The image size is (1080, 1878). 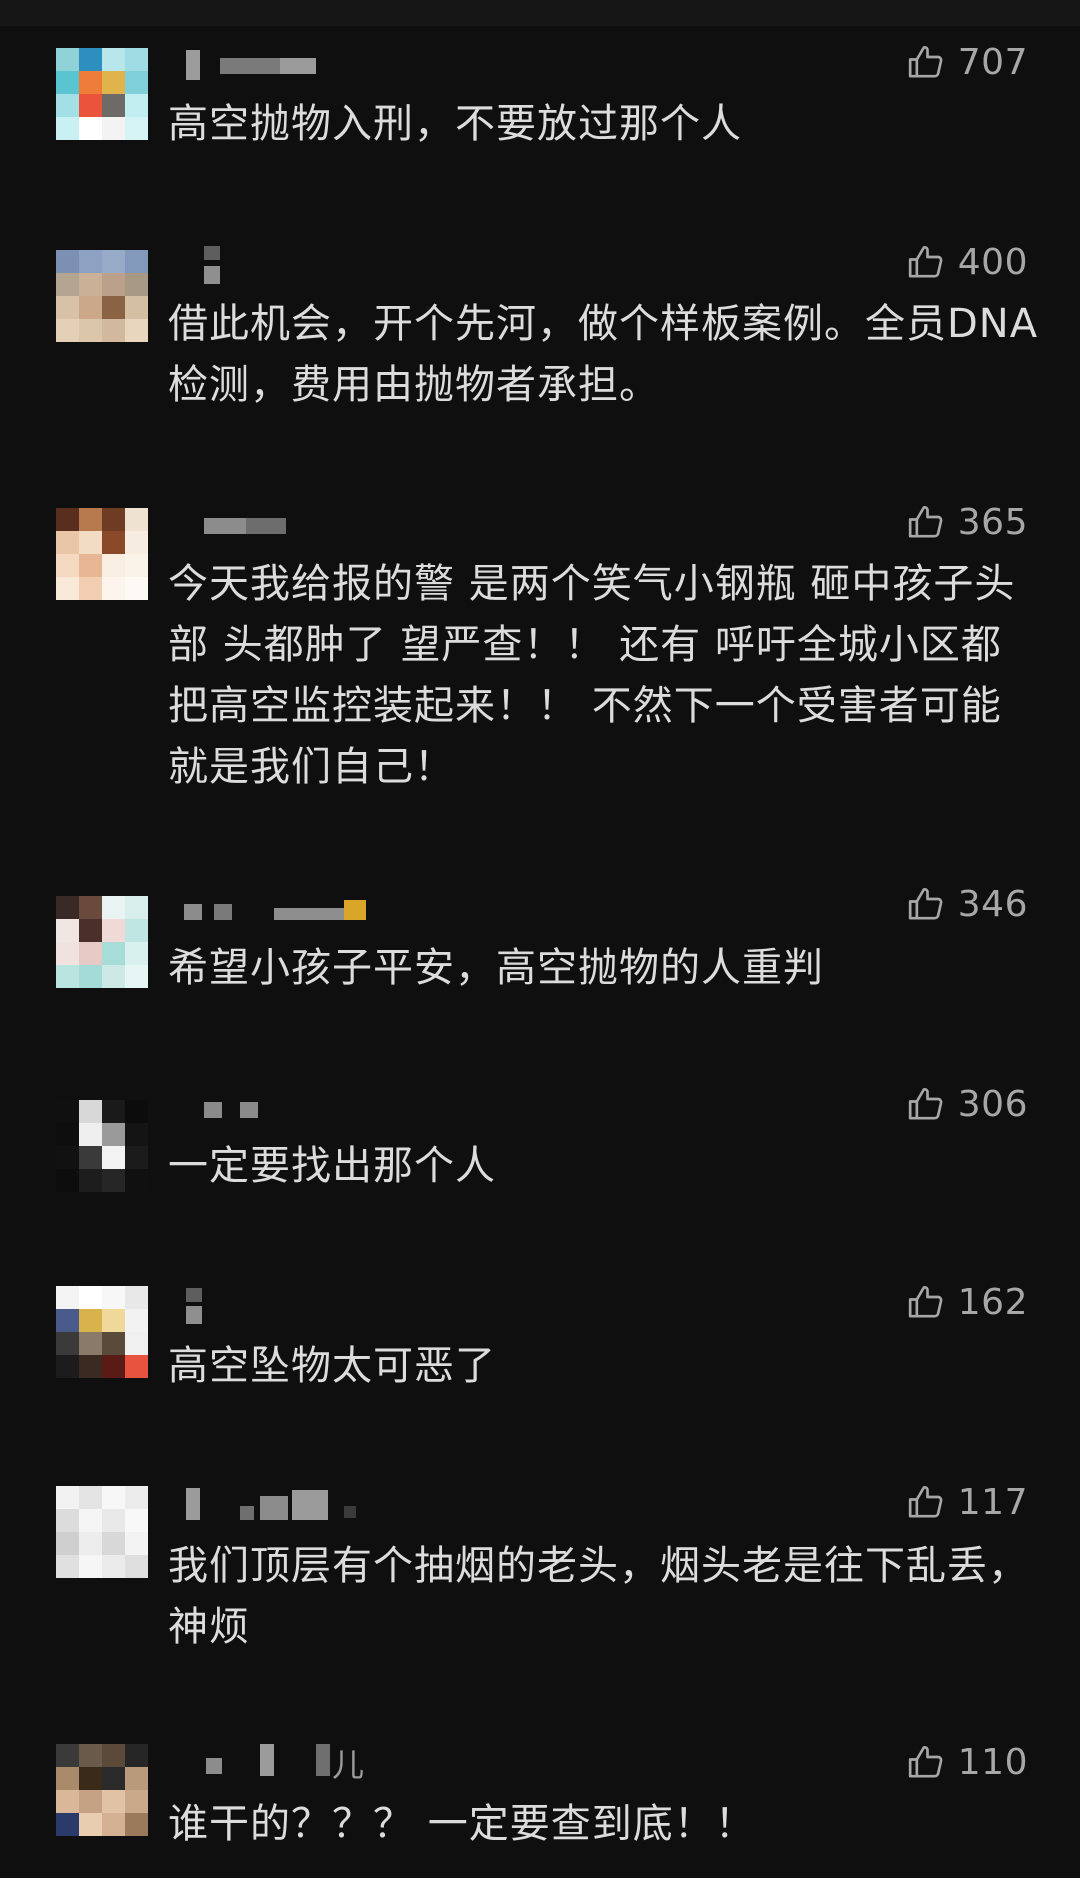 I want to click on like-button: 162, so click(x=967, y=1302).